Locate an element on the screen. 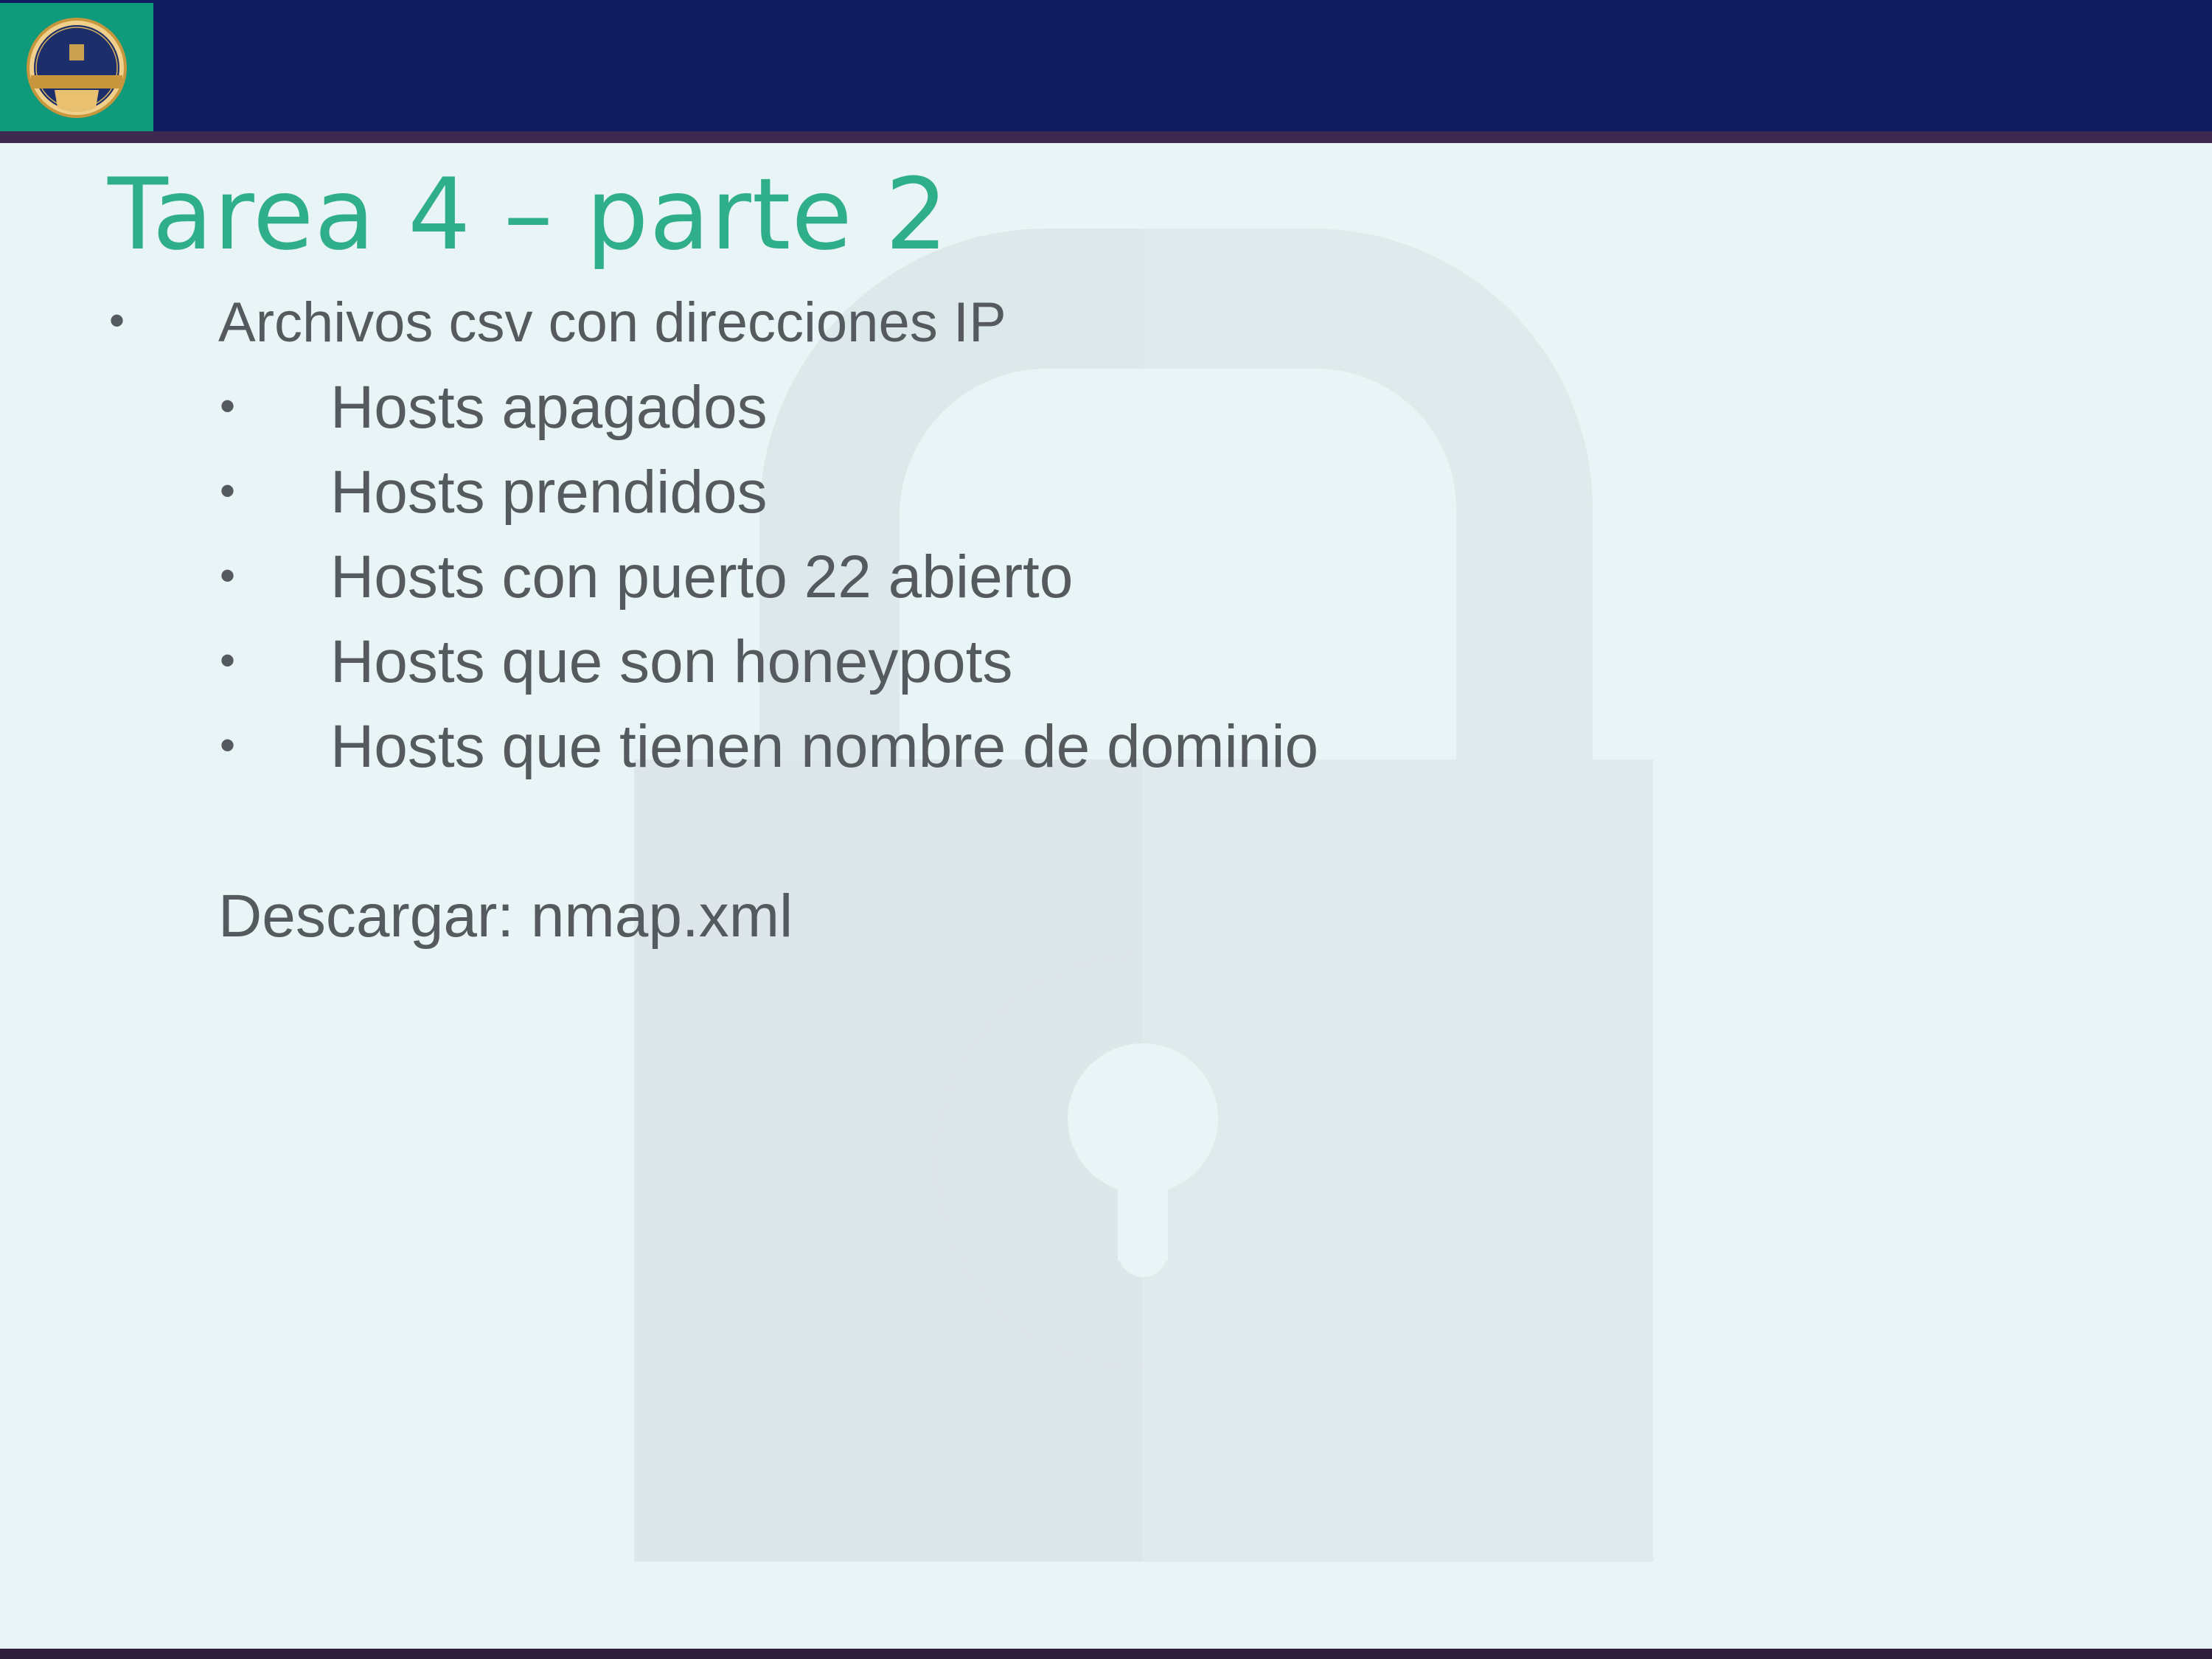  download-label: Descargar: nmap.xml is located at coordinates (505, 916).